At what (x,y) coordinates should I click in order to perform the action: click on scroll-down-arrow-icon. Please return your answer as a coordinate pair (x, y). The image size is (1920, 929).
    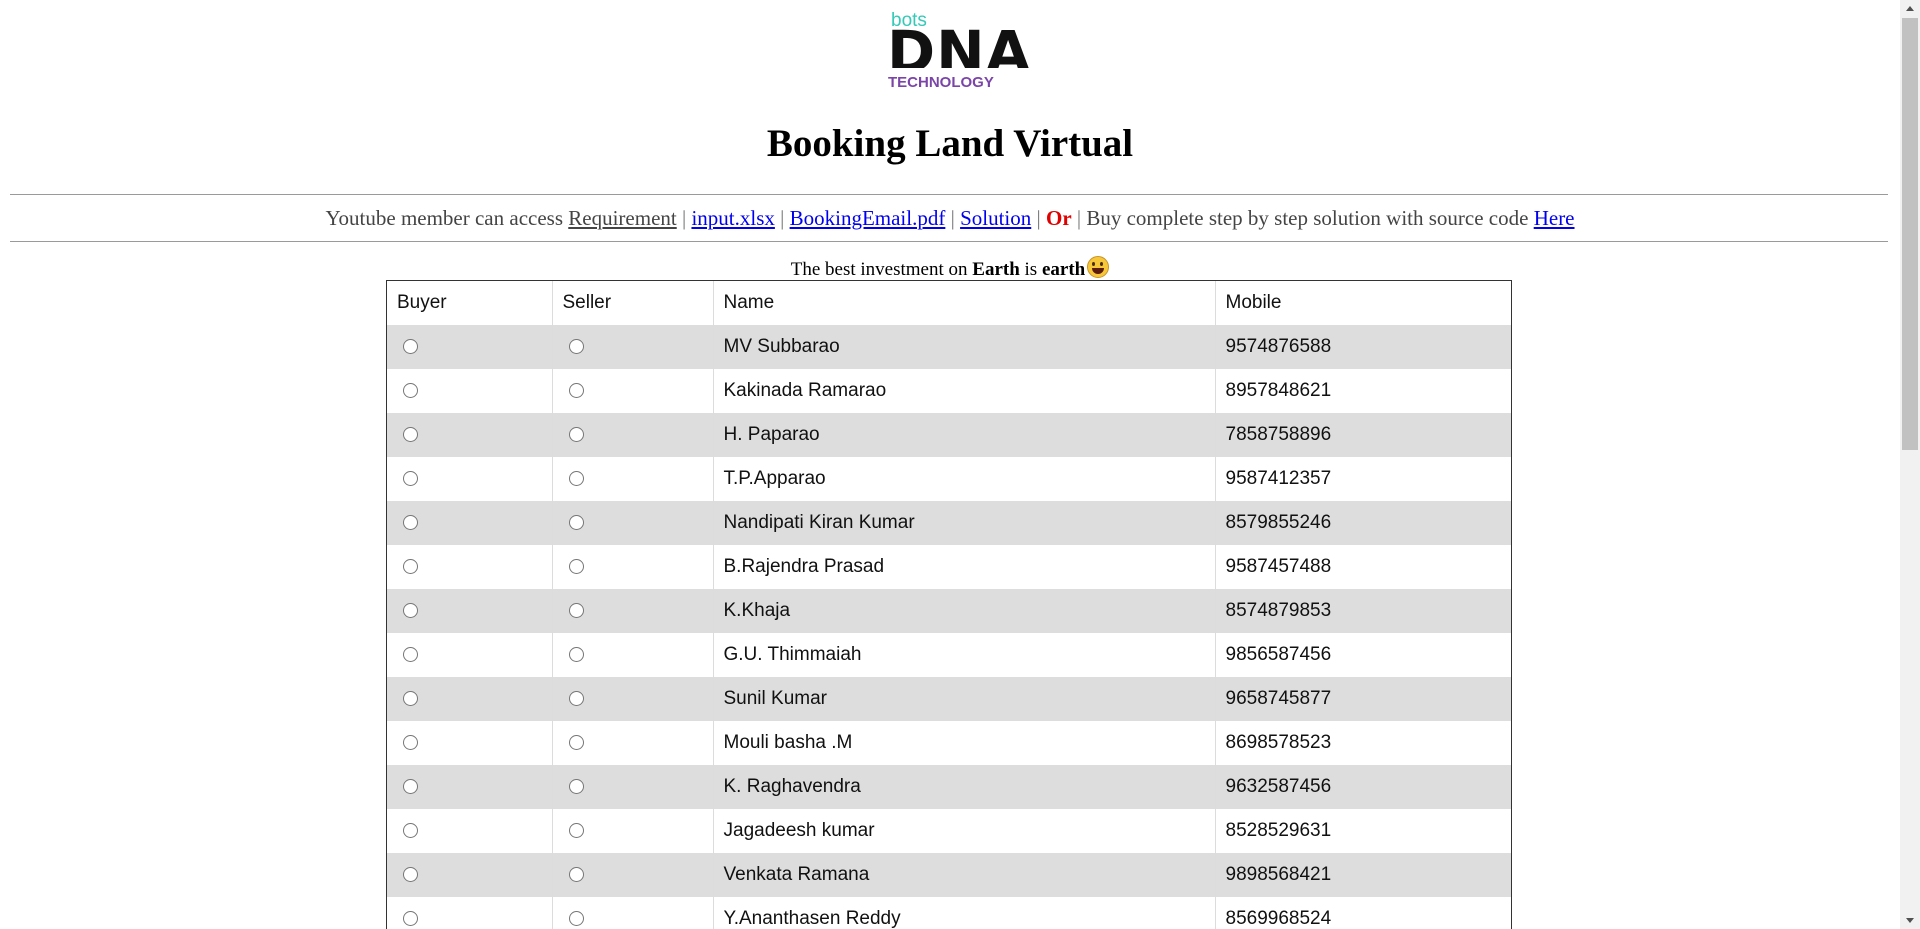
    Looking at the image, I should click on (1910, 920).